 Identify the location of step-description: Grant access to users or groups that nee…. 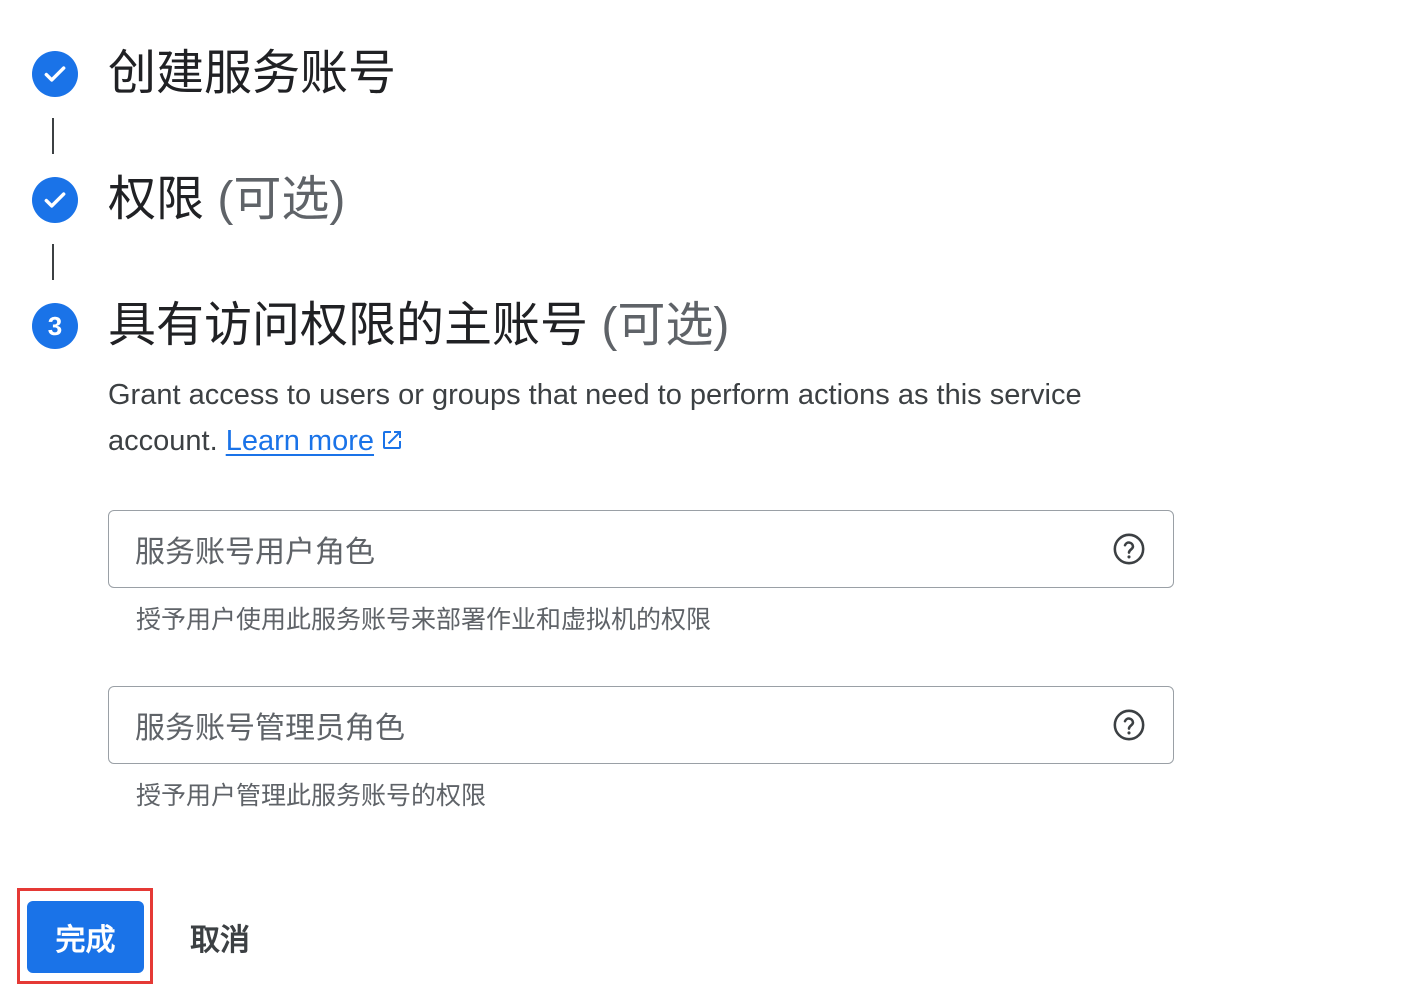
(648, 419).